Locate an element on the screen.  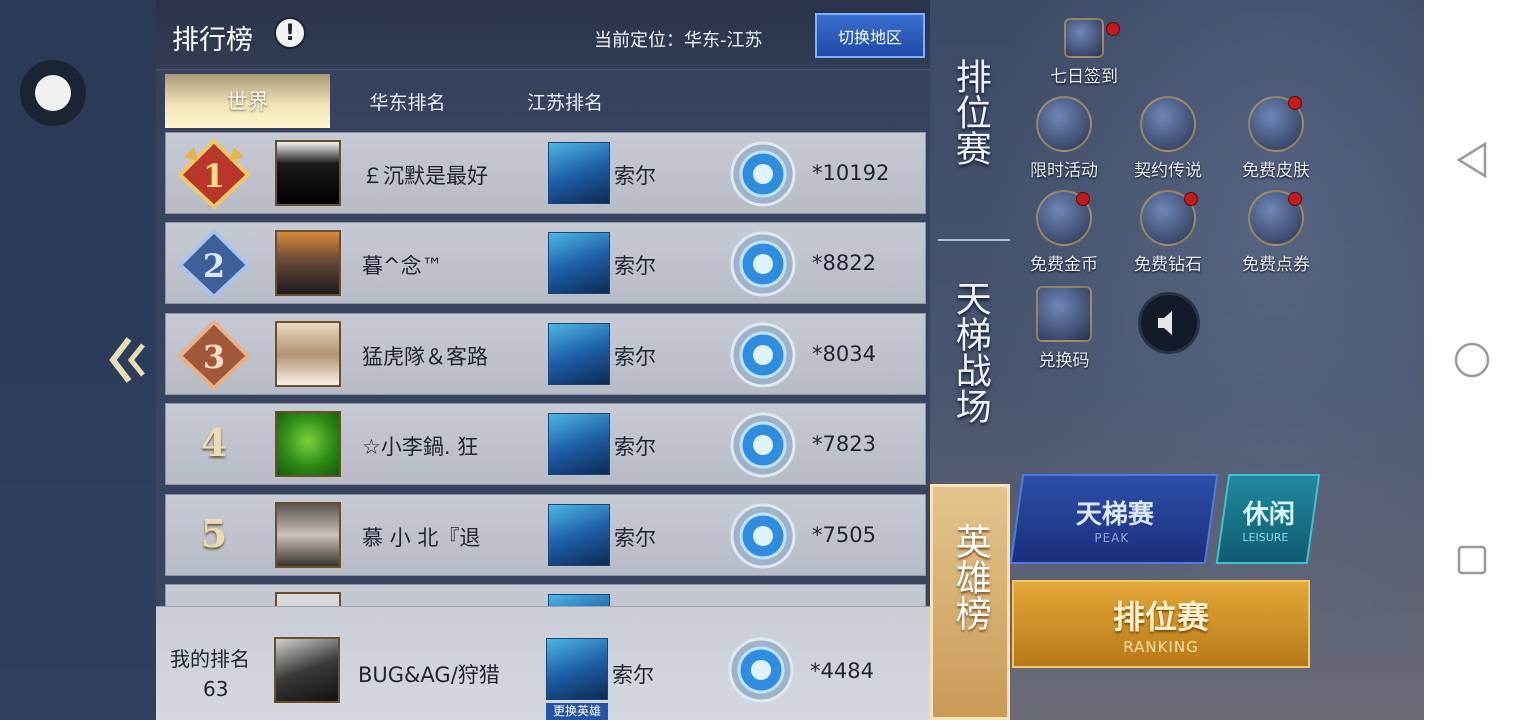
tab-east-china: 华东排名 is located at coordinates (407, 101).